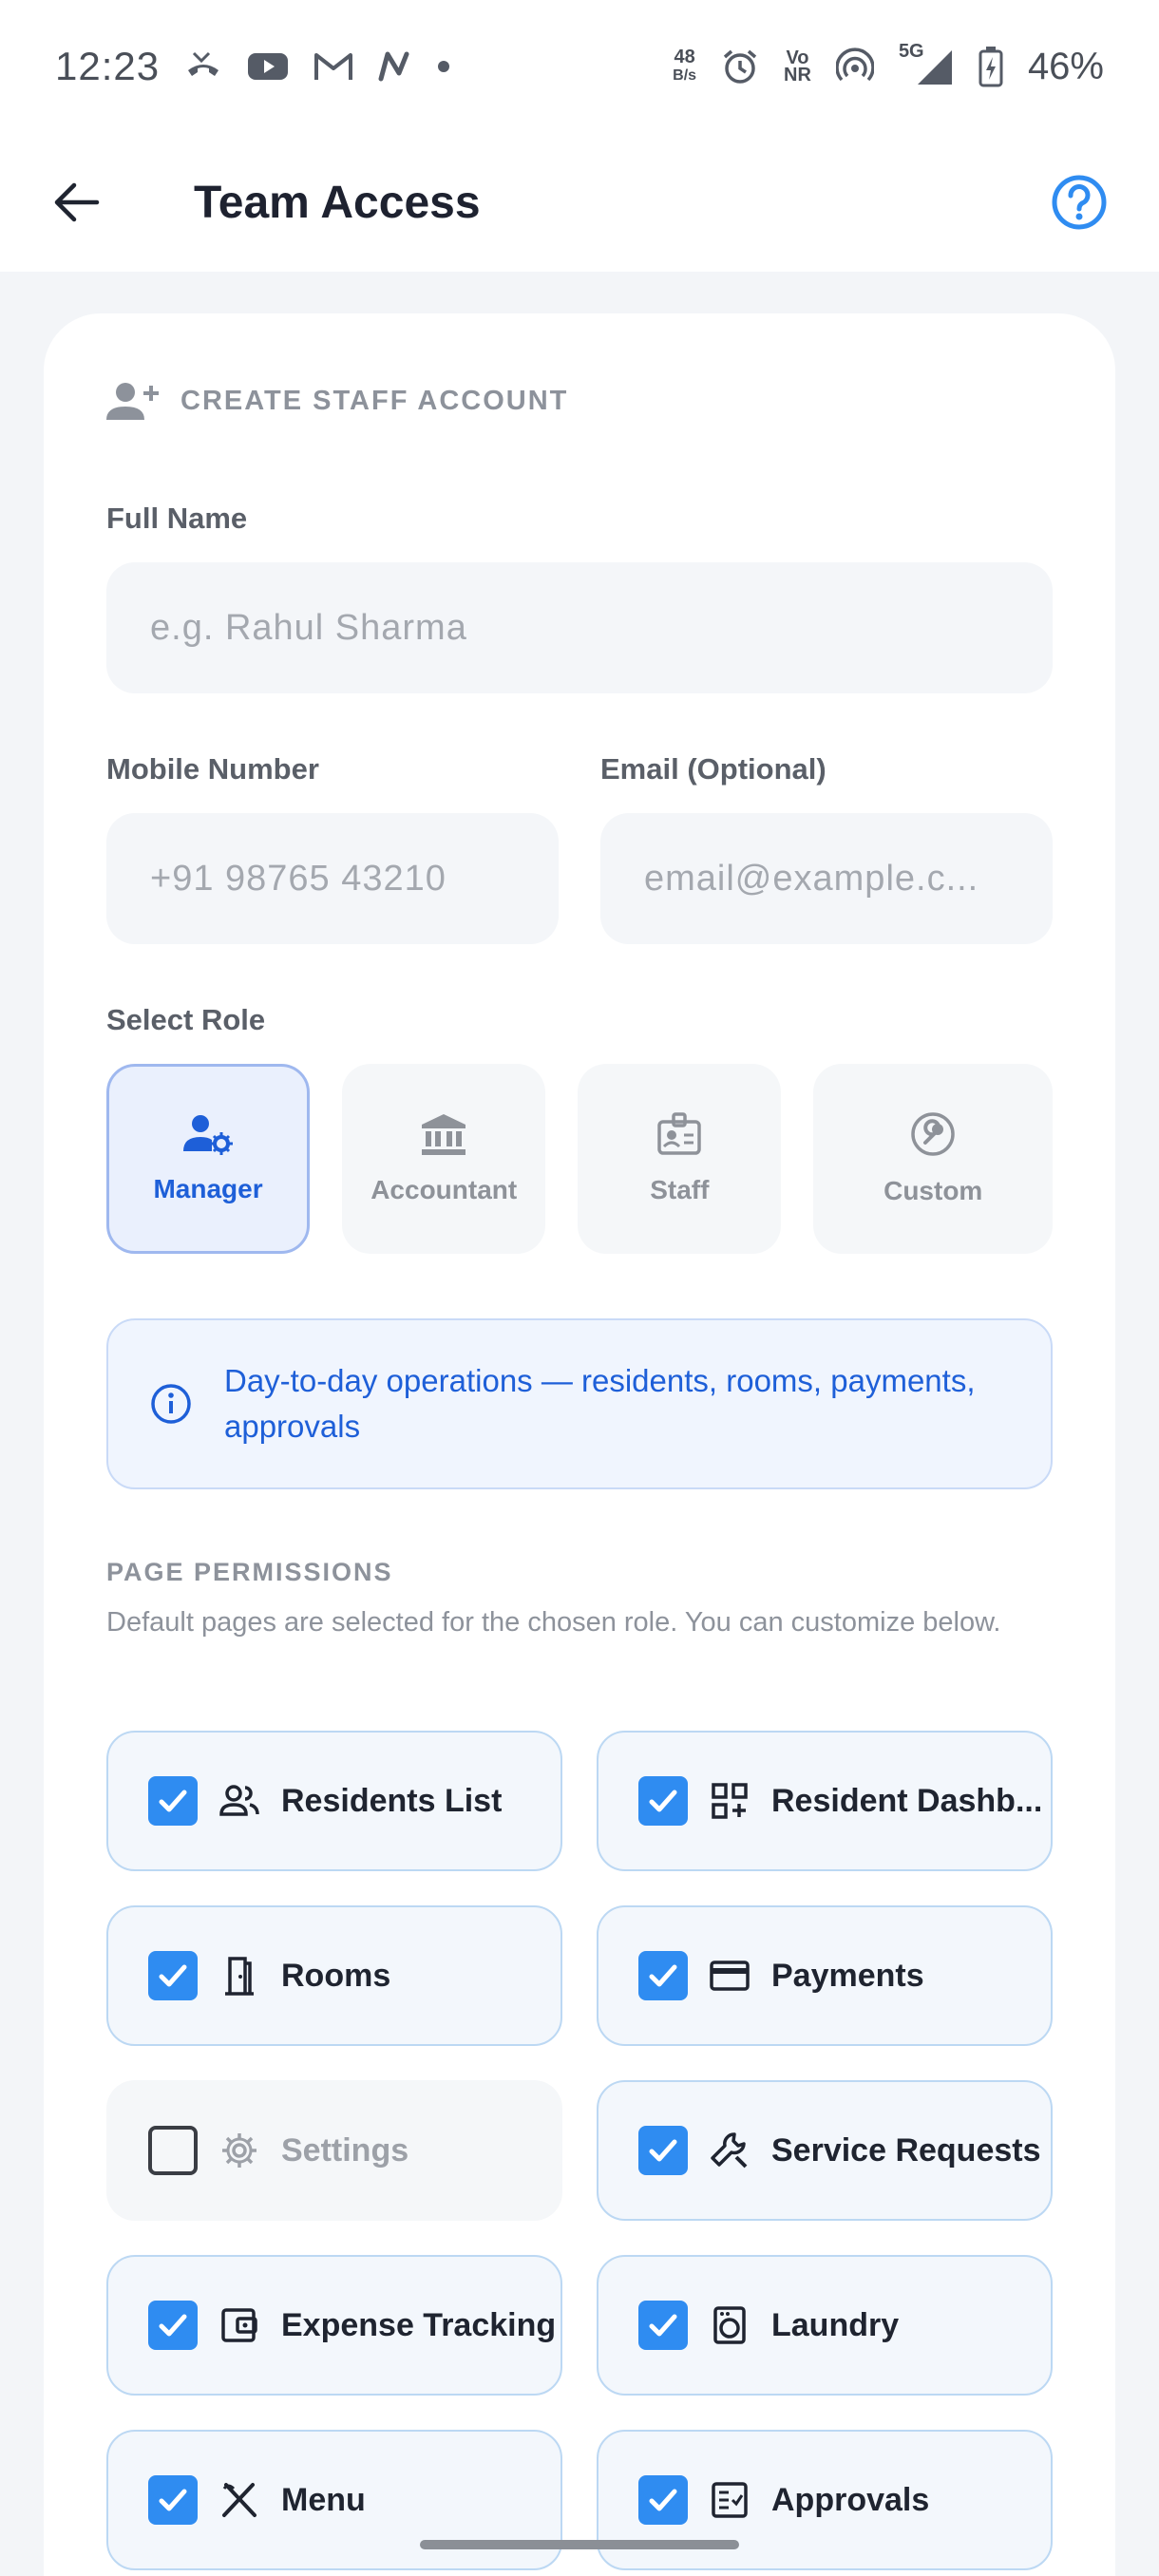 This screenshot has height=2576, width=1159. Describe the element at coordinates (835, 2324) in the screenshot. I see `permission-label: Laundry` at that location.